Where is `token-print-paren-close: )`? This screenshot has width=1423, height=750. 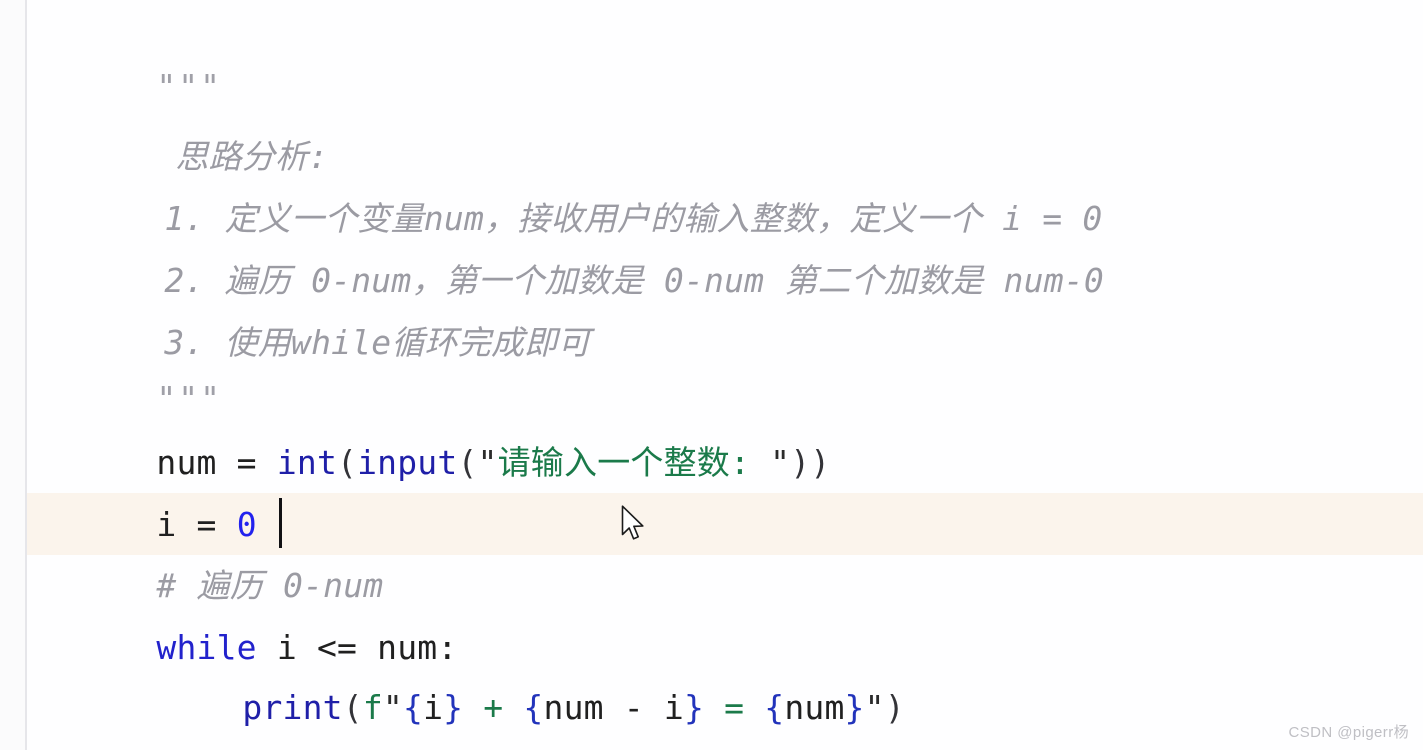 token-print-paren-close: ) is located at coordinates (894, 707).